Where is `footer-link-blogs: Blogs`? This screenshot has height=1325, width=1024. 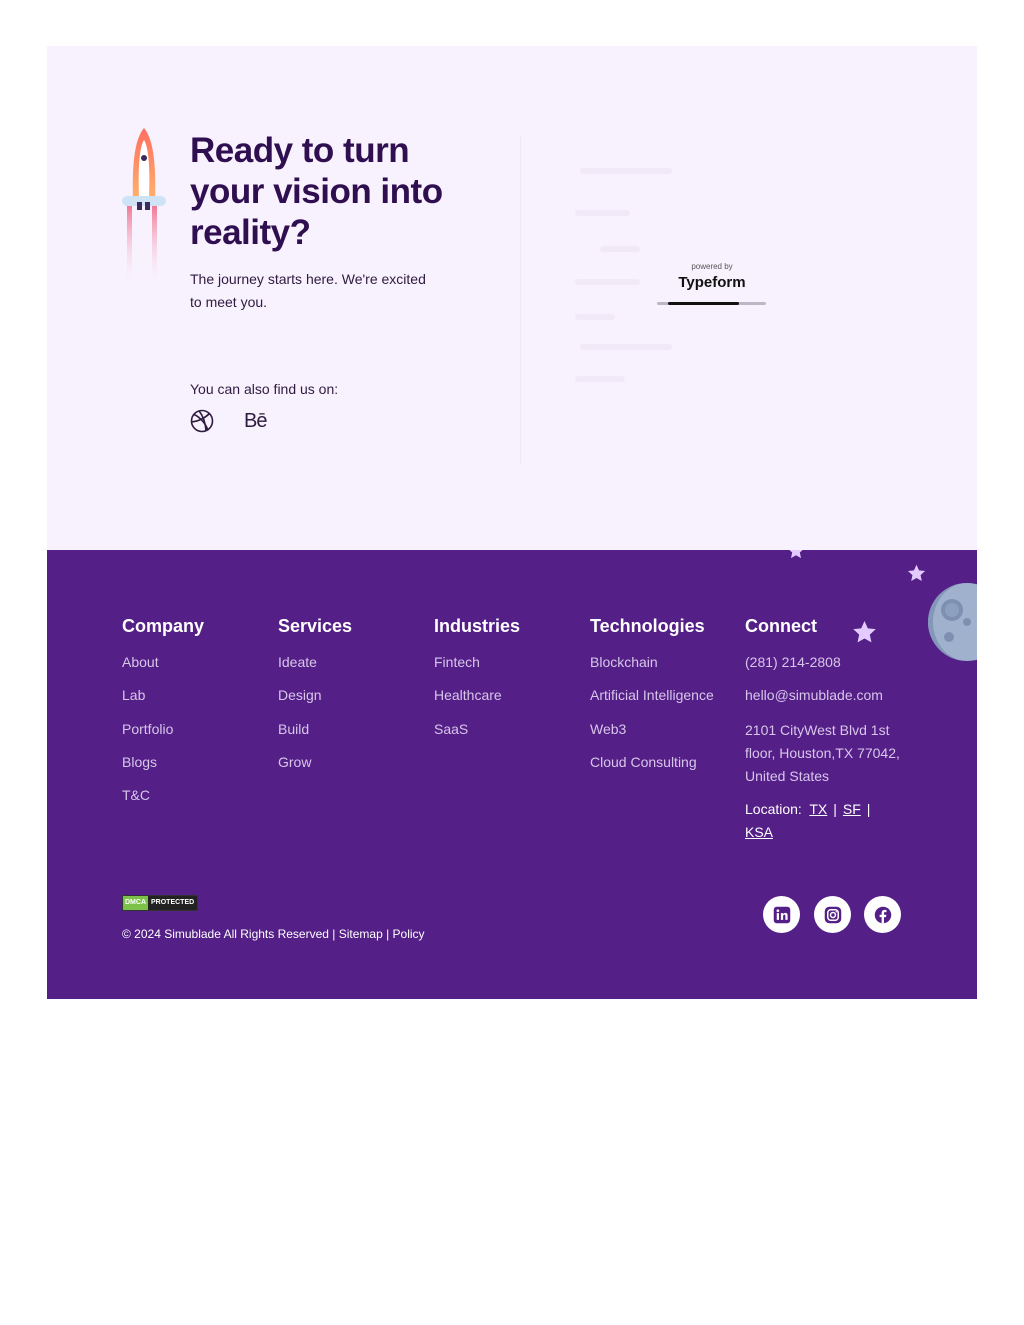 footer-link-blogs: Blogs is located at coordinates (163, 762).